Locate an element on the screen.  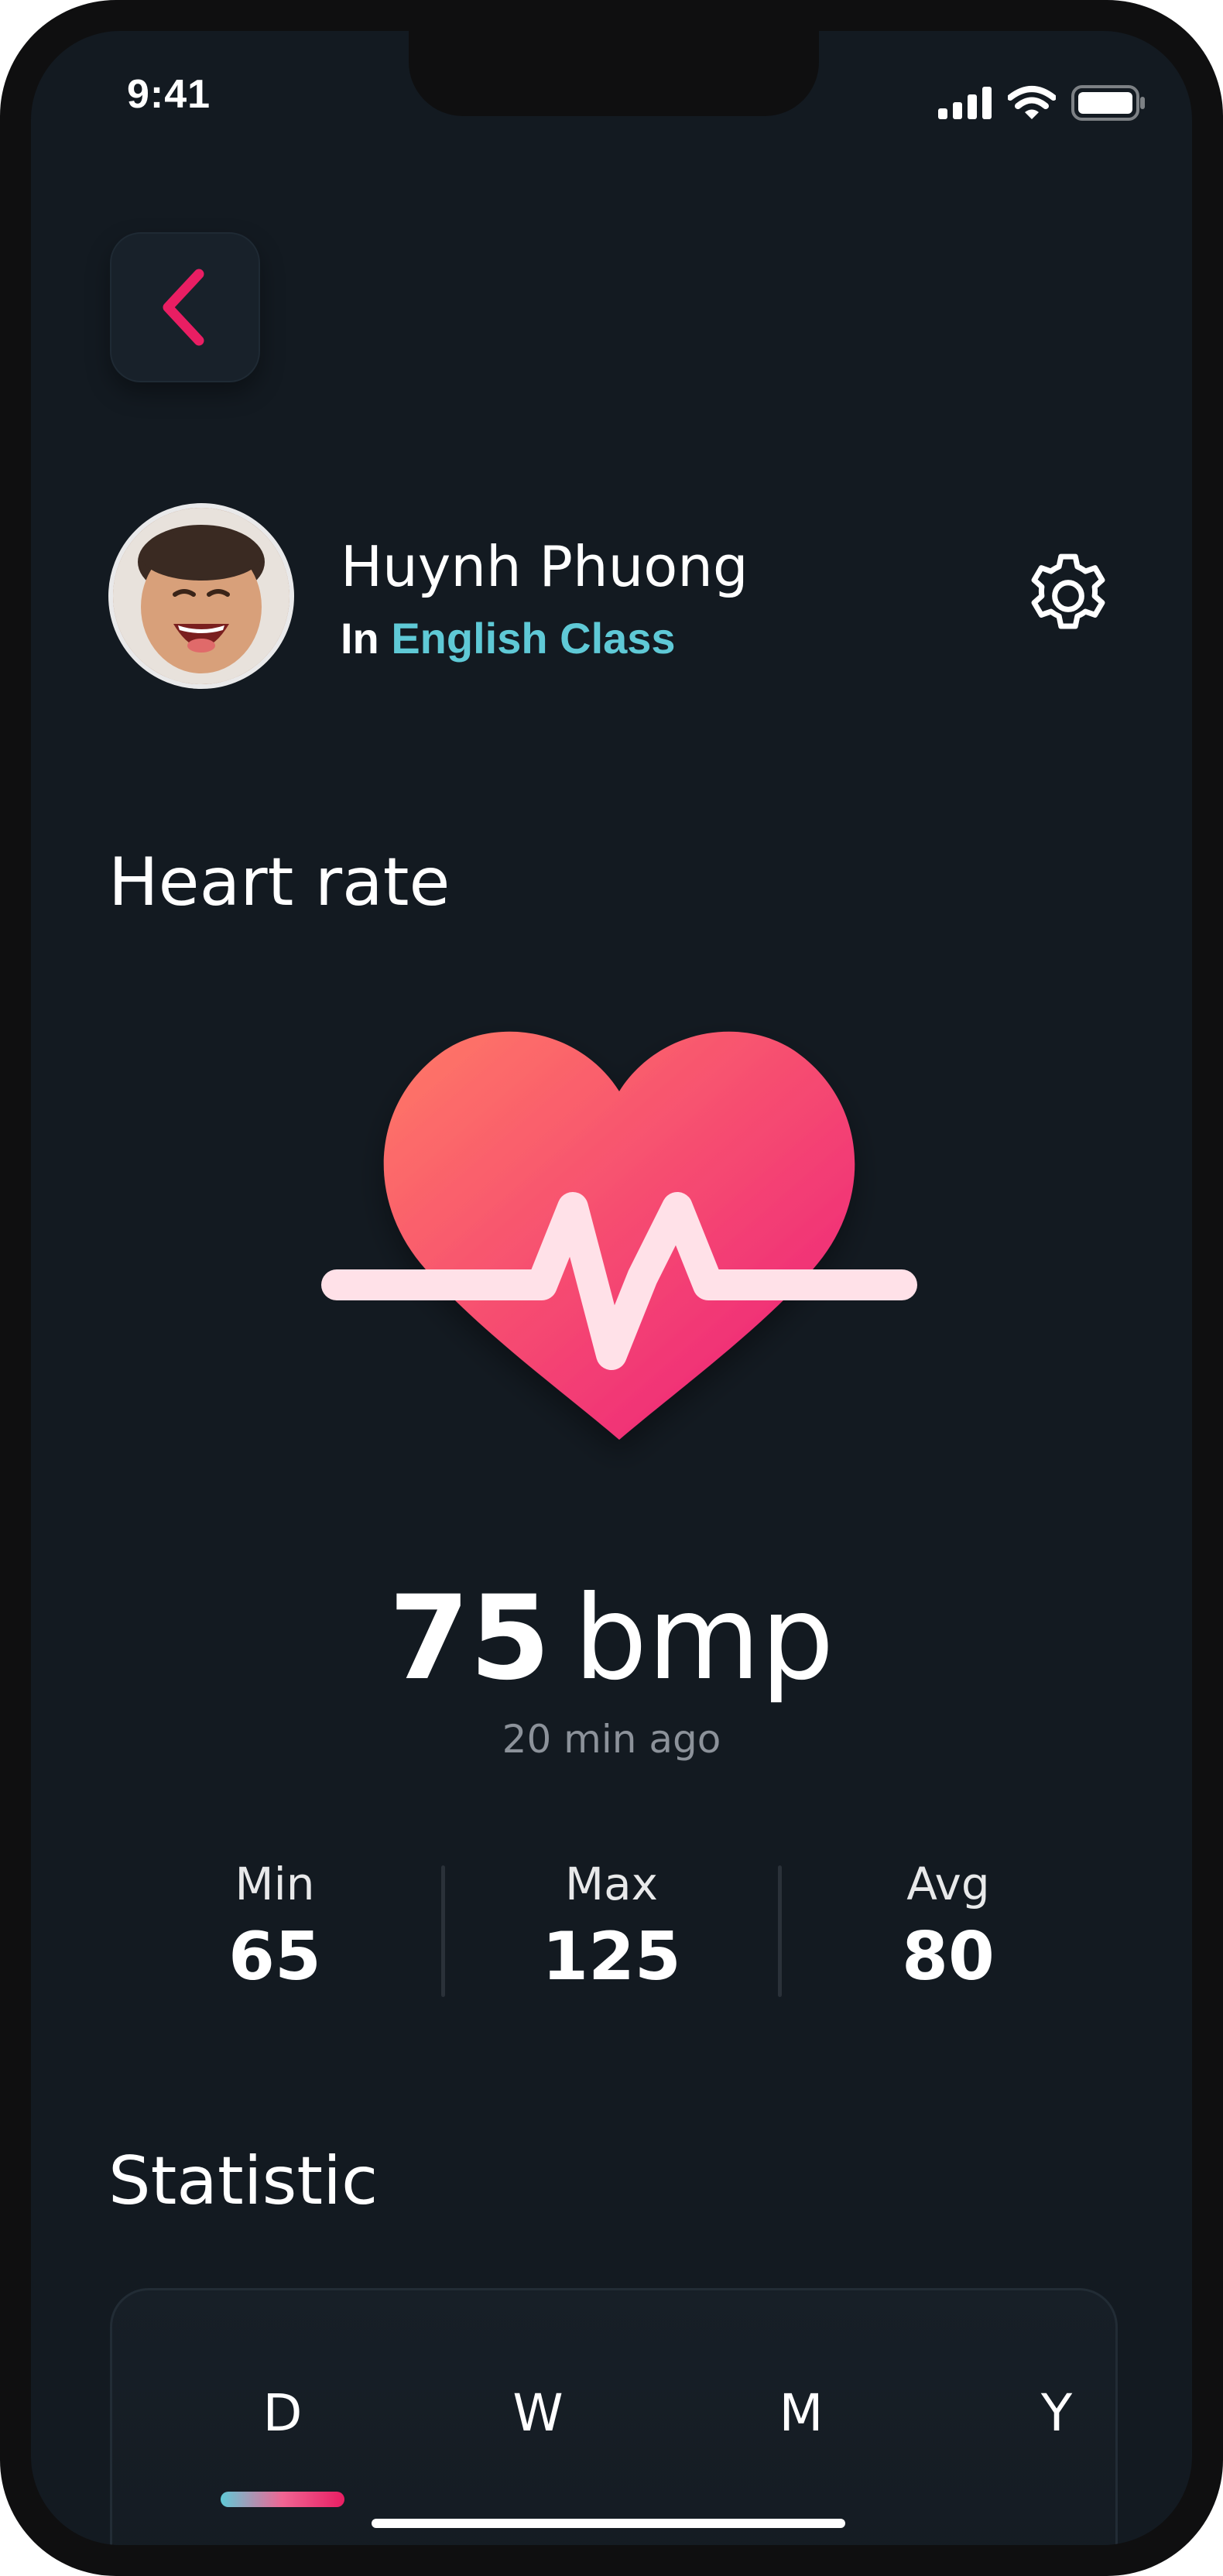
stat-min: Min 65 is located at coordinates (275, 1935).